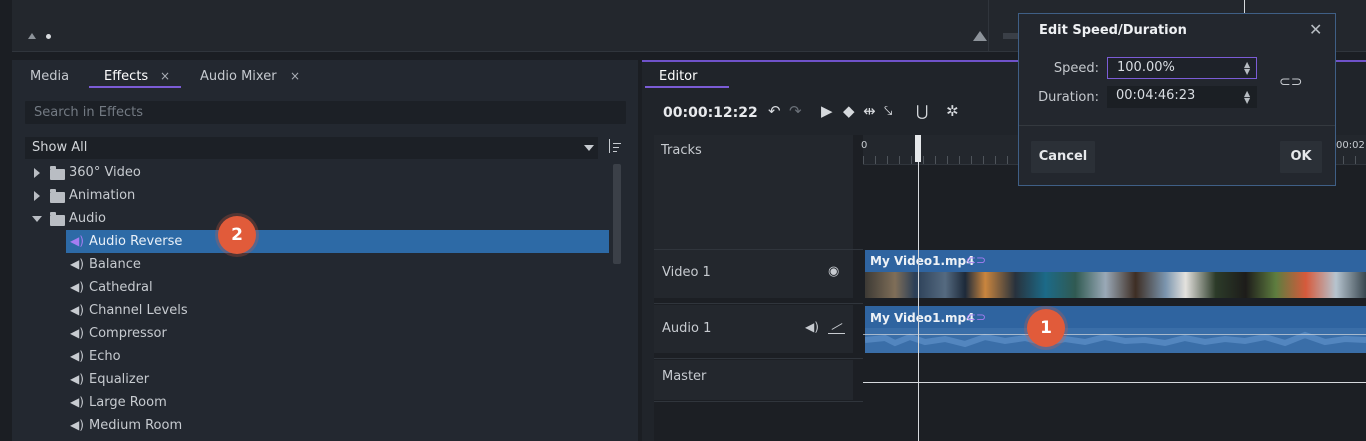 This screenshot has width=1366, height=441. I want to click on filter-select: Show All, so click(311, 148).